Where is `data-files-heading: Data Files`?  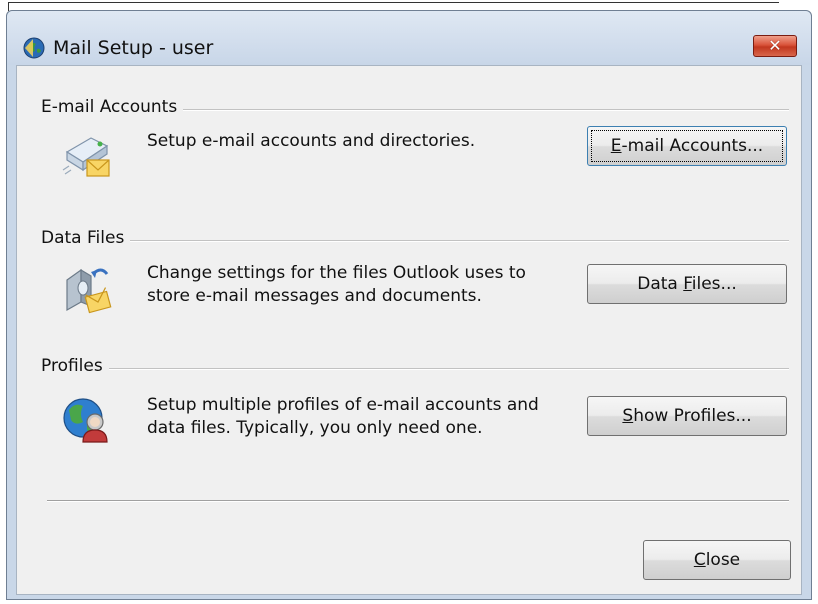
data-files-heading: Data Files is located at coordinates (86, 238).